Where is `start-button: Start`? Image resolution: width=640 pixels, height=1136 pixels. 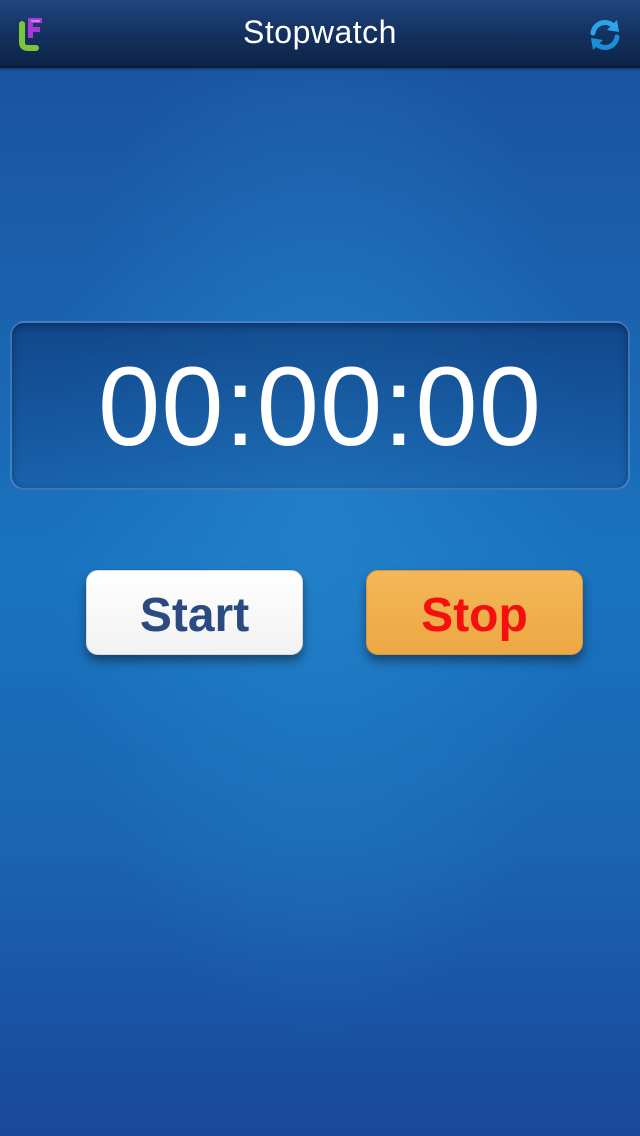
start-button: Start is located at coordinates (194, 612).